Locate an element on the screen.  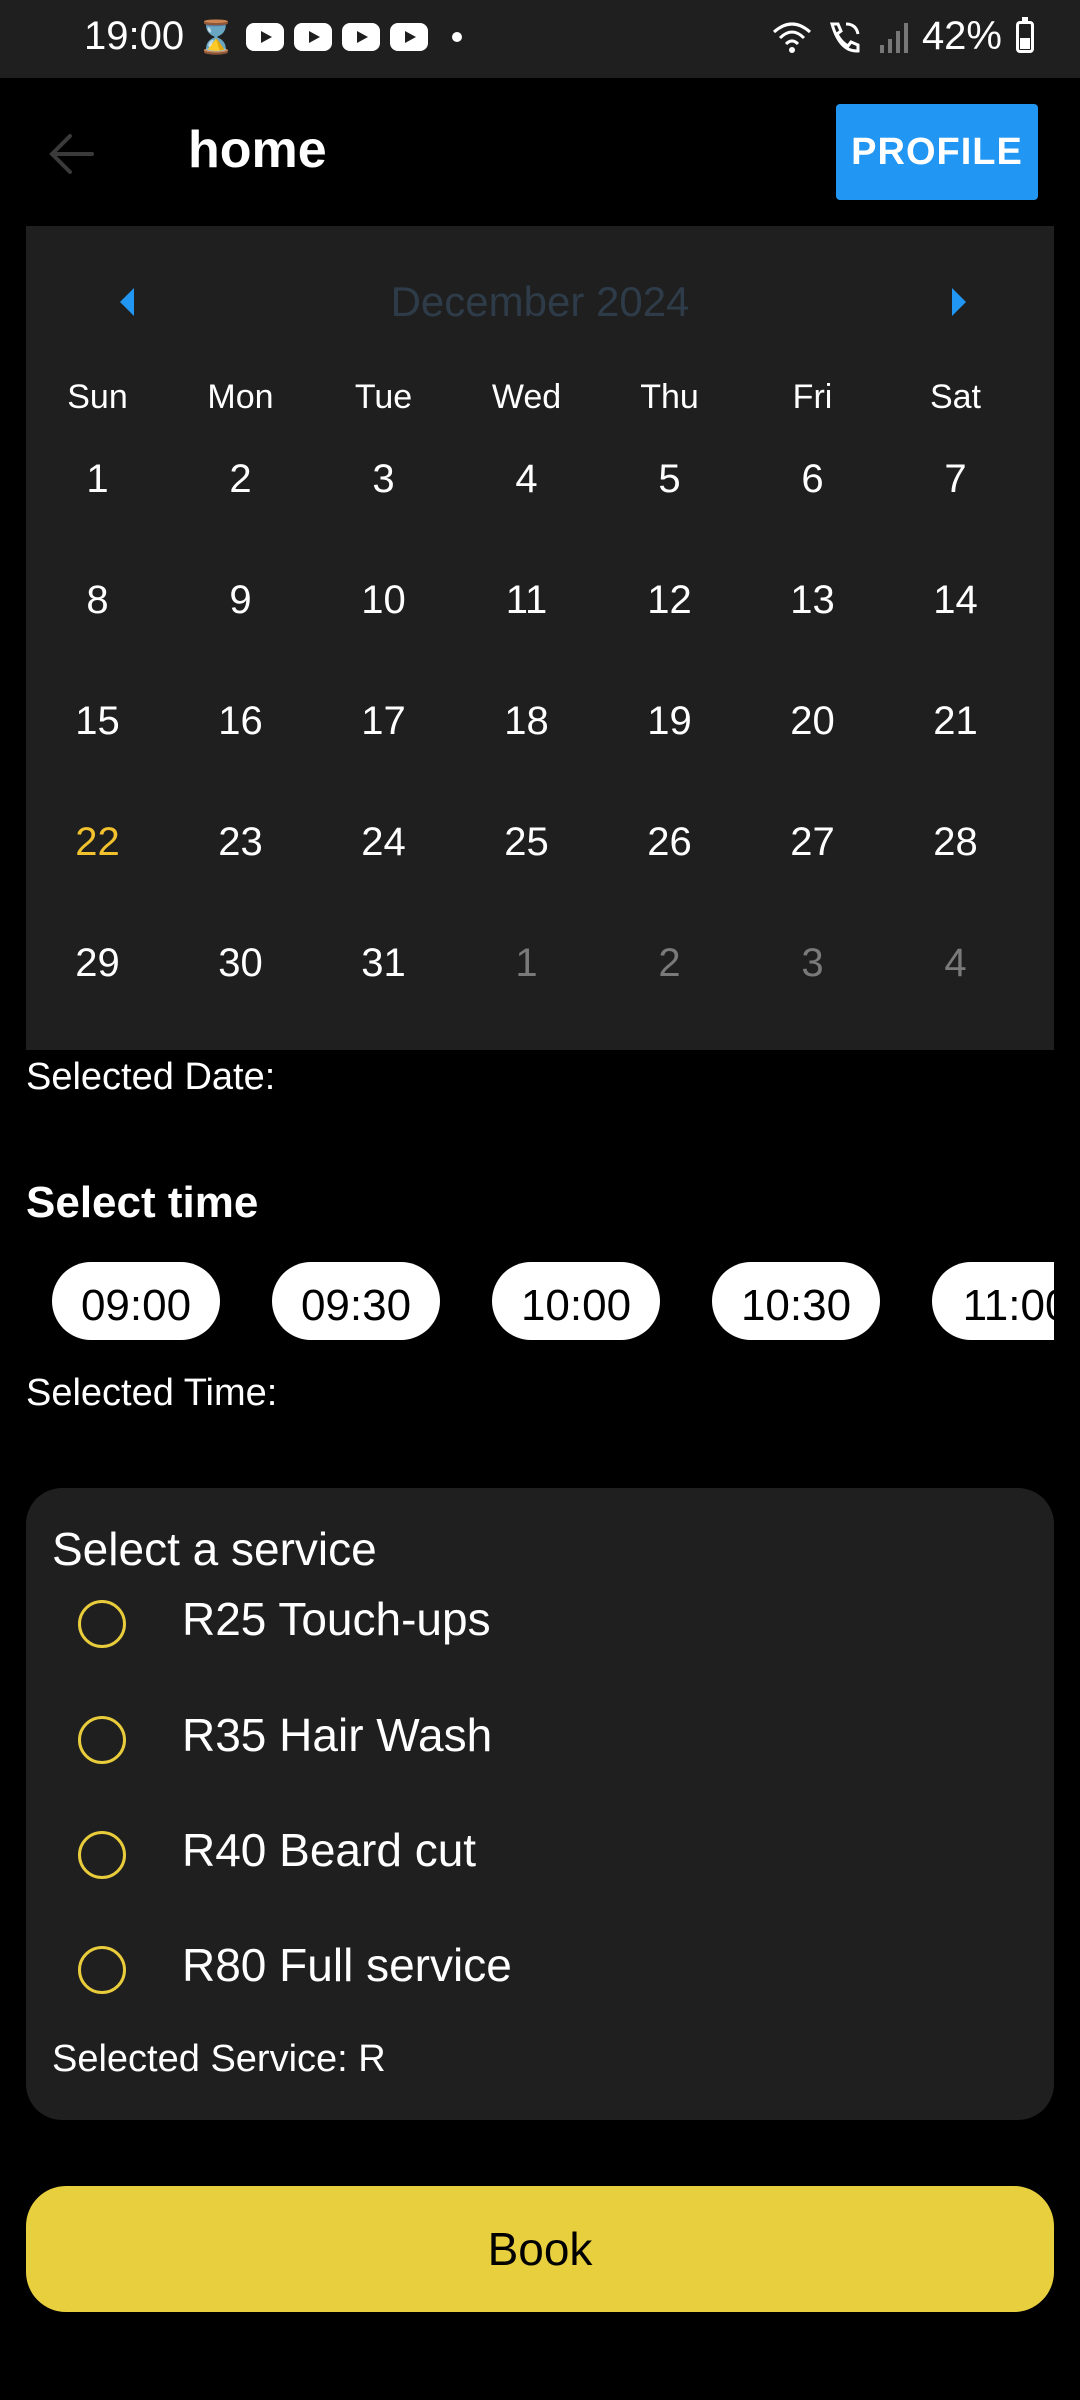
battery-icon is located at coordinates (1025, 34).